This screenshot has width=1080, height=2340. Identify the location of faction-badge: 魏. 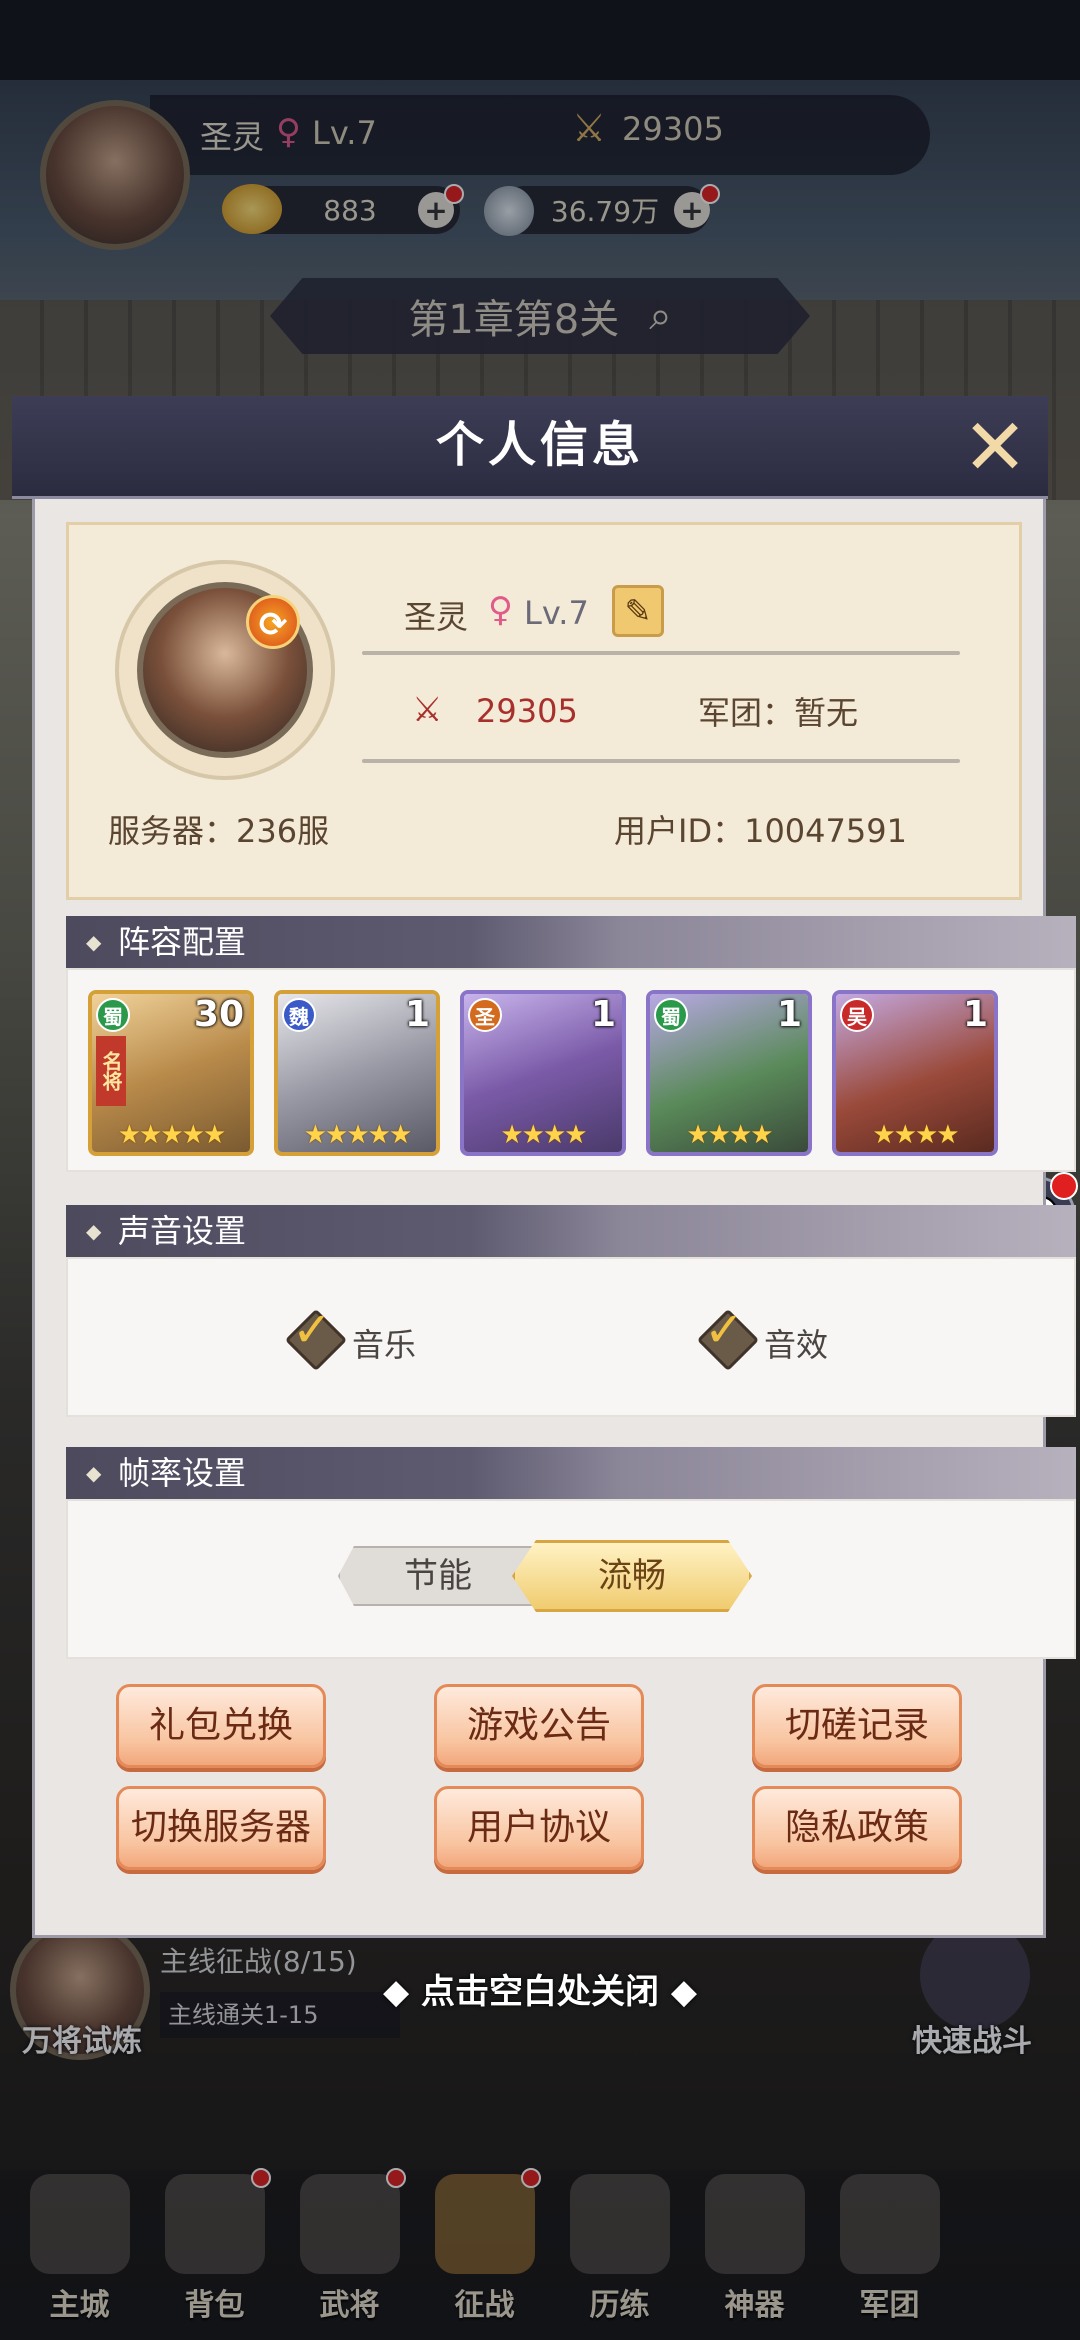
(299, 1015).